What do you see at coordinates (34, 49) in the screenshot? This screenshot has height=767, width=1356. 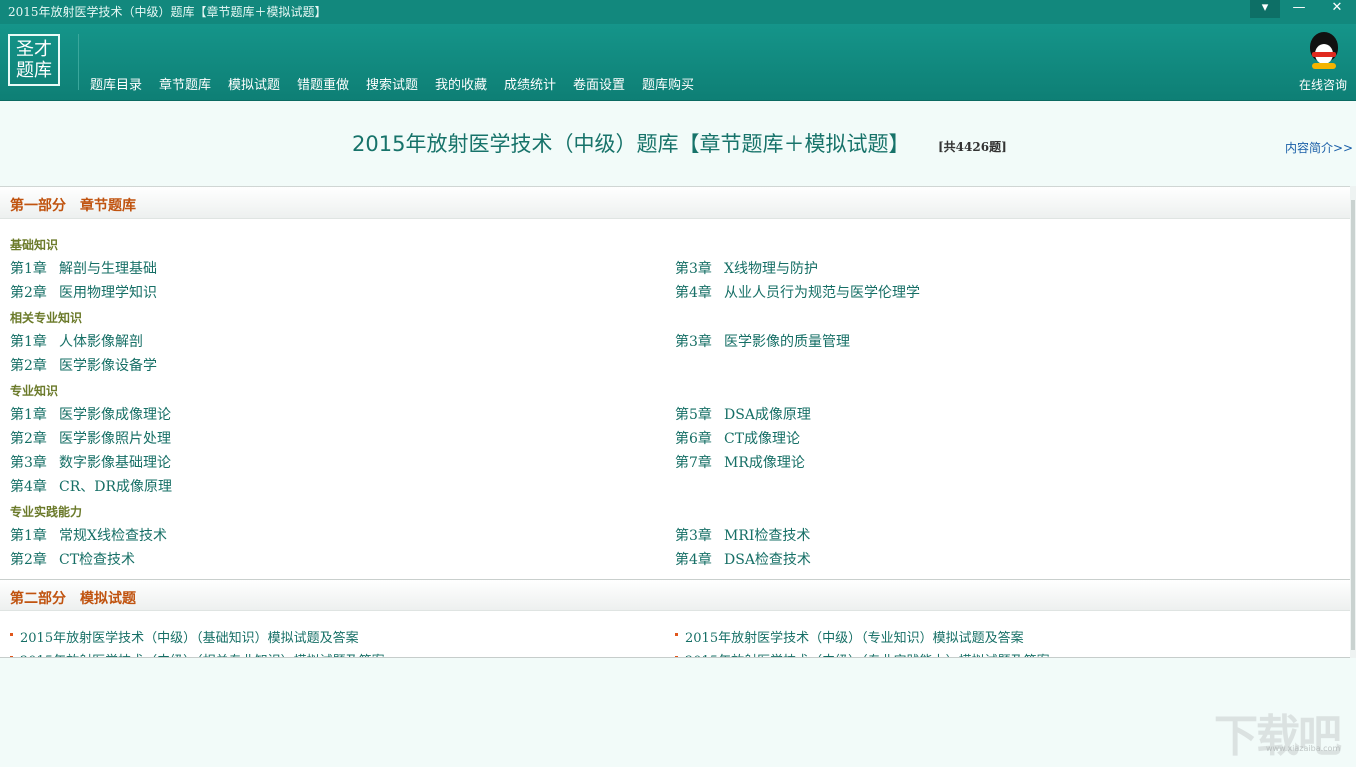 I see `logo-line-1: 圣才` at bounding box center [34, 49].